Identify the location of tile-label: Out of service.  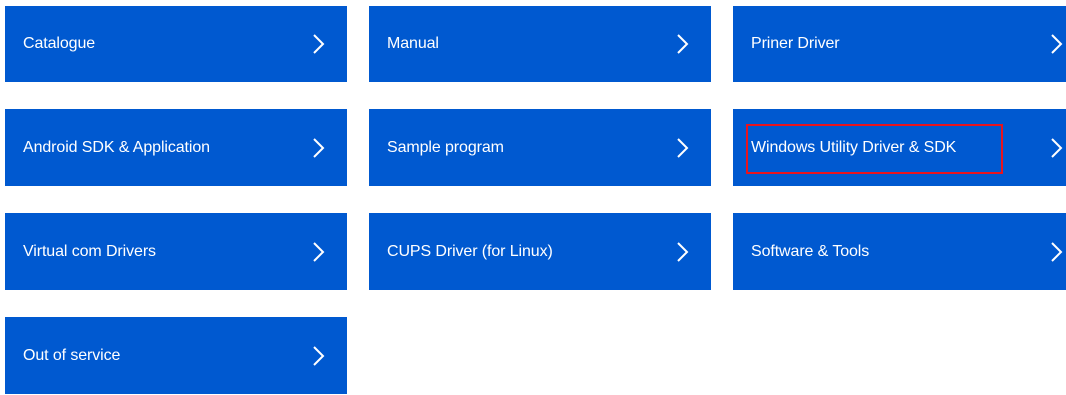
(72, 355).